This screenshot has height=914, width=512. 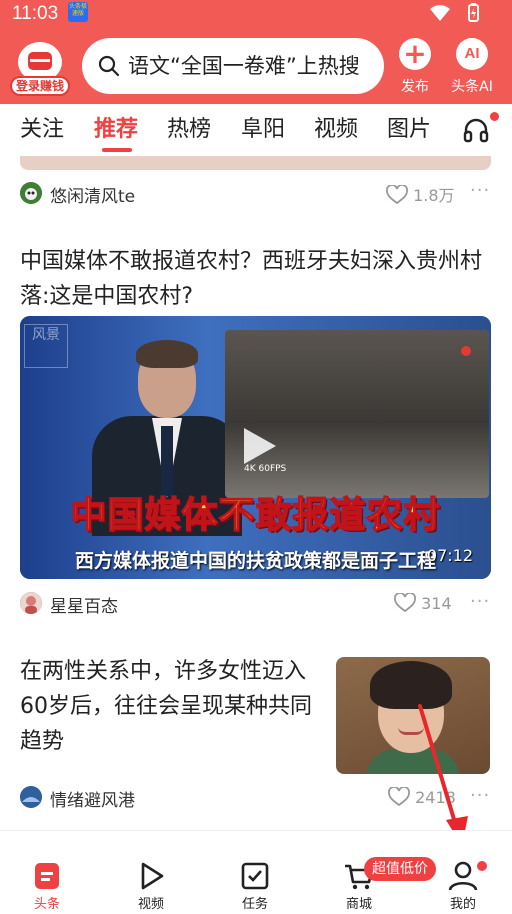 I want to click on toutiao-ai-button: AI 头条AI, so click(x=472, y=69).